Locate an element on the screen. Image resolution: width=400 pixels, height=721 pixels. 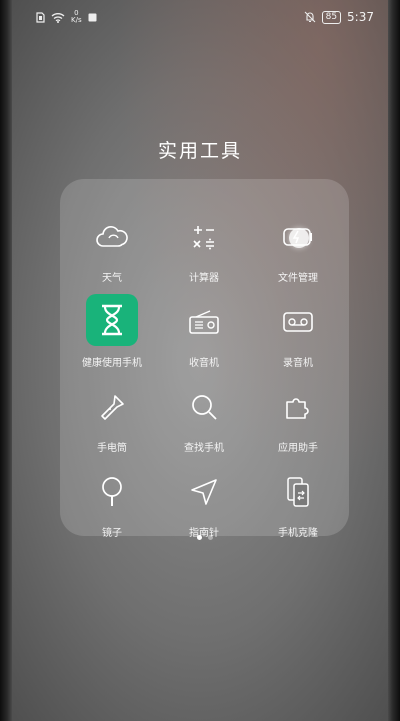
touch-indicator is located at coordinates (299, 238).